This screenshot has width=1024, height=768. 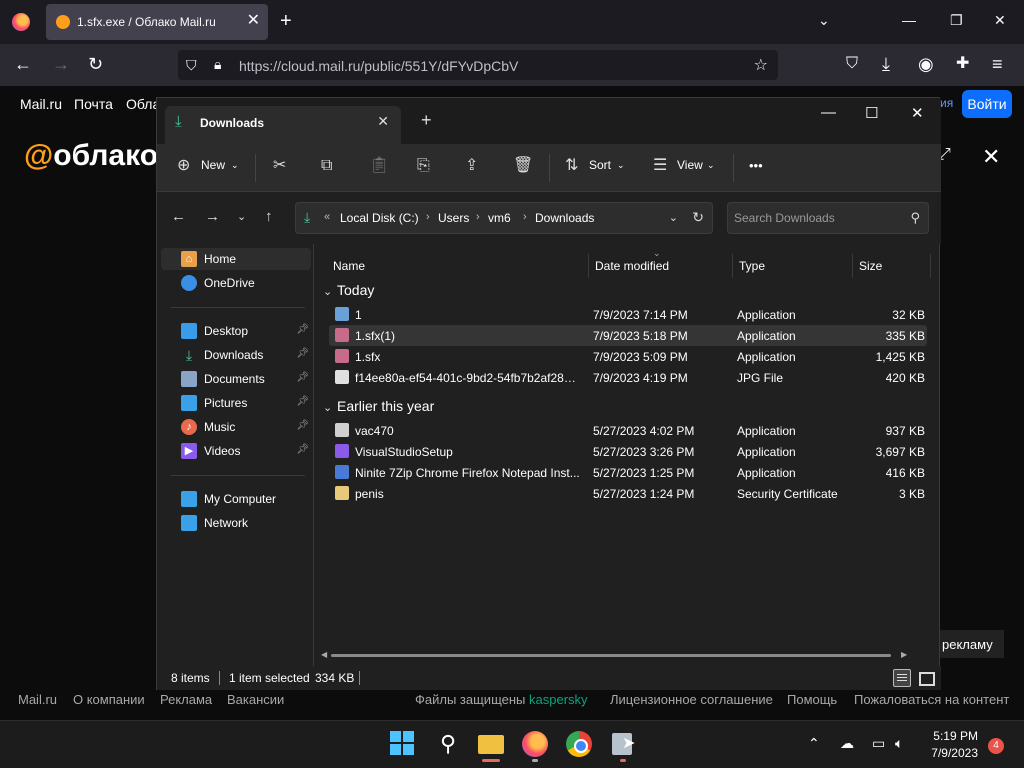 What do you see at coordinates (269, 216) in the screenshot?
I see `up-icon: ↑` at bounding box center [269, 216].